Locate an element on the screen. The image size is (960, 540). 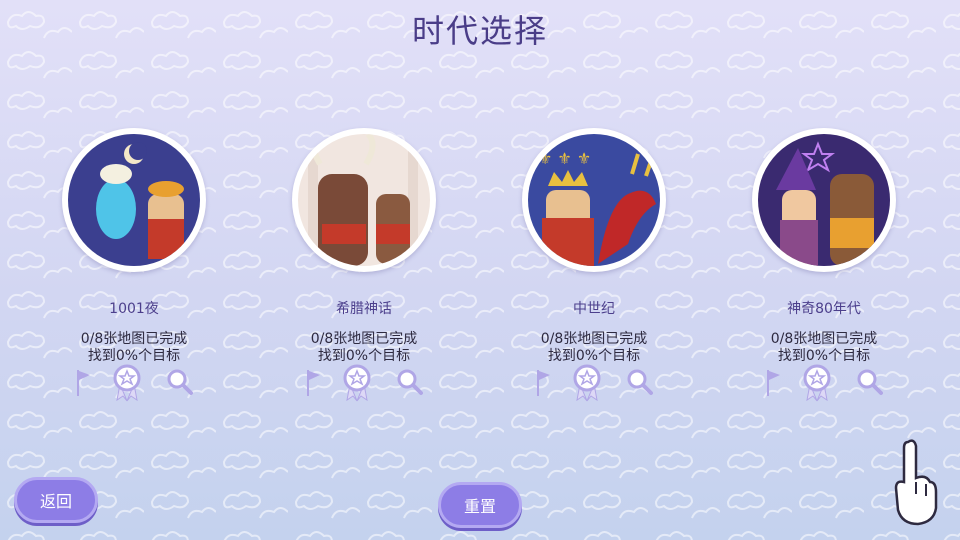
minotaur-portrait-image is located at coordinates (364, 200).